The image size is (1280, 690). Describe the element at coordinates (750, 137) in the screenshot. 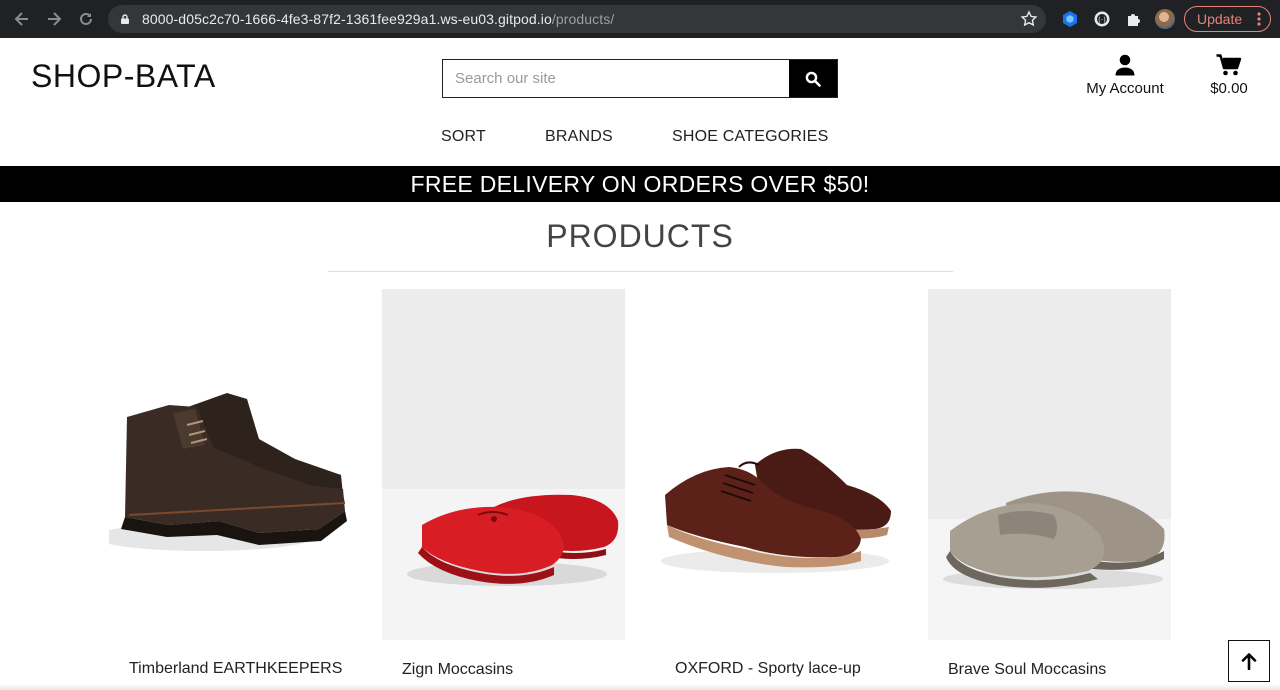

I see `nav-shoe-categories: SHOE CATEGORIES` at that location.